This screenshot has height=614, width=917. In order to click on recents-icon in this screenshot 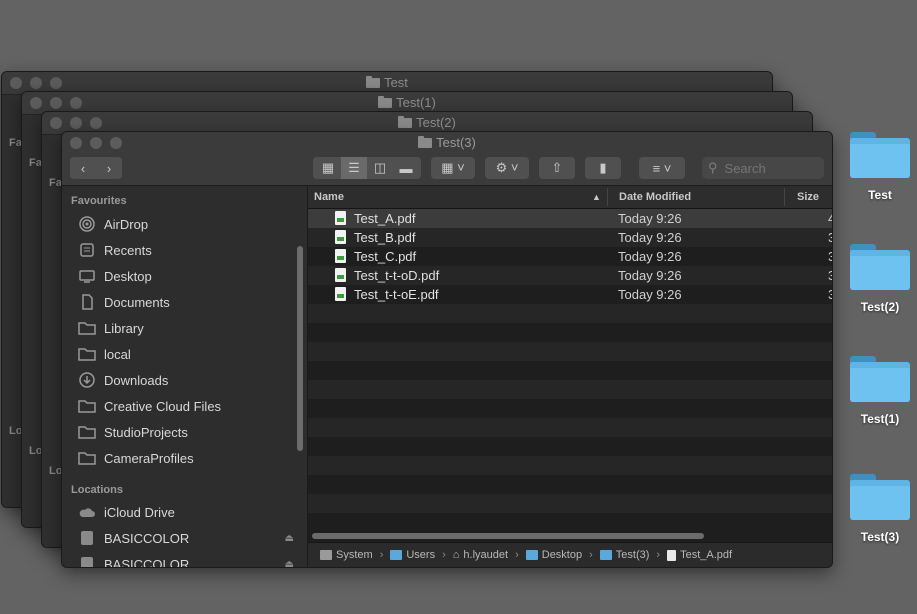, I will do `click(87, 250)`.